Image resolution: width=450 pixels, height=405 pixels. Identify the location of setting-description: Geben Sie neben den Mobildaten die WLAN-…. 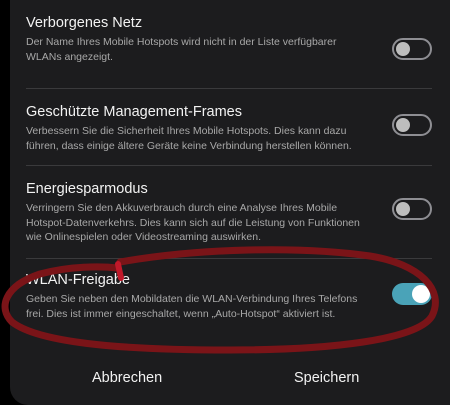
(192, 306).